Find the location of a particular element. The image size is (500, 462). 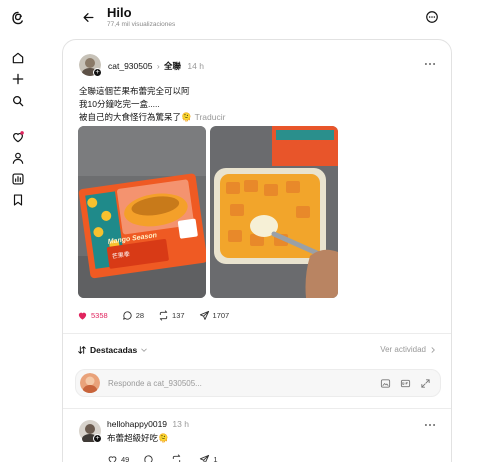

heart-filled-icon is located at coordinates (82, 316).